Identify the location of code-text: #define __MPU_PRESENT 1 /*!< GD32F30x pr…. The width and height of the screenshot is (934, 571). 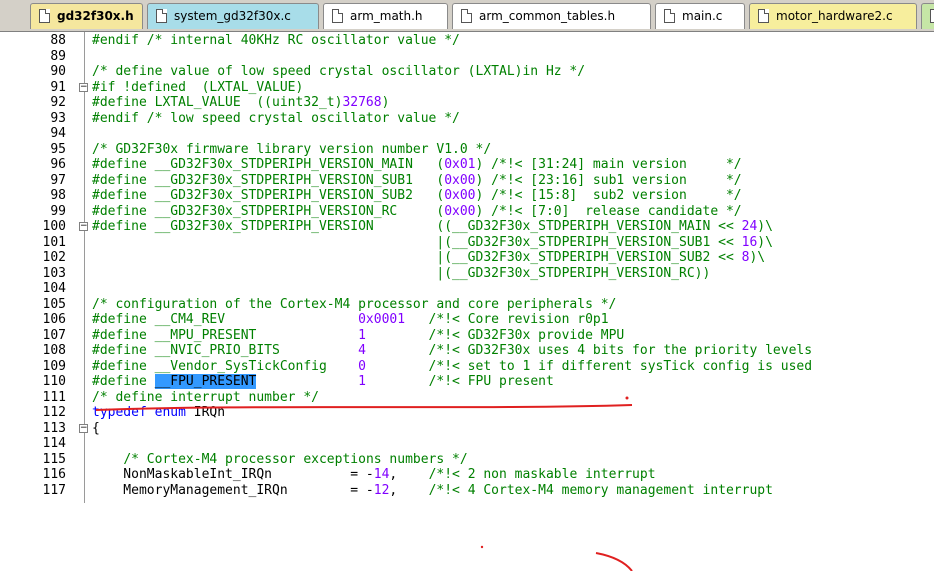
(358, 335).